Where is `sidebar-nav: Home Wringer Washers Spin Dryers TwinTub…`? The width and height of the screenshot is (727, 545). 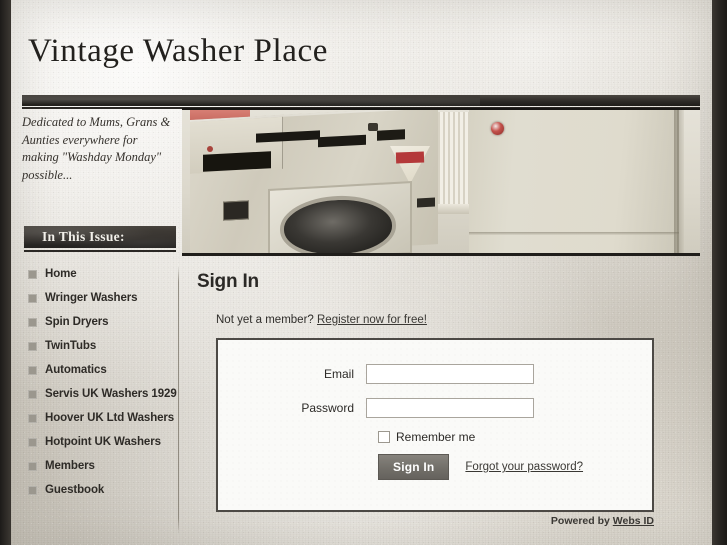 sidebar-nav: Home Wringer Washers Spin Dryers TwinTub… is located at coordinates (97, 384).